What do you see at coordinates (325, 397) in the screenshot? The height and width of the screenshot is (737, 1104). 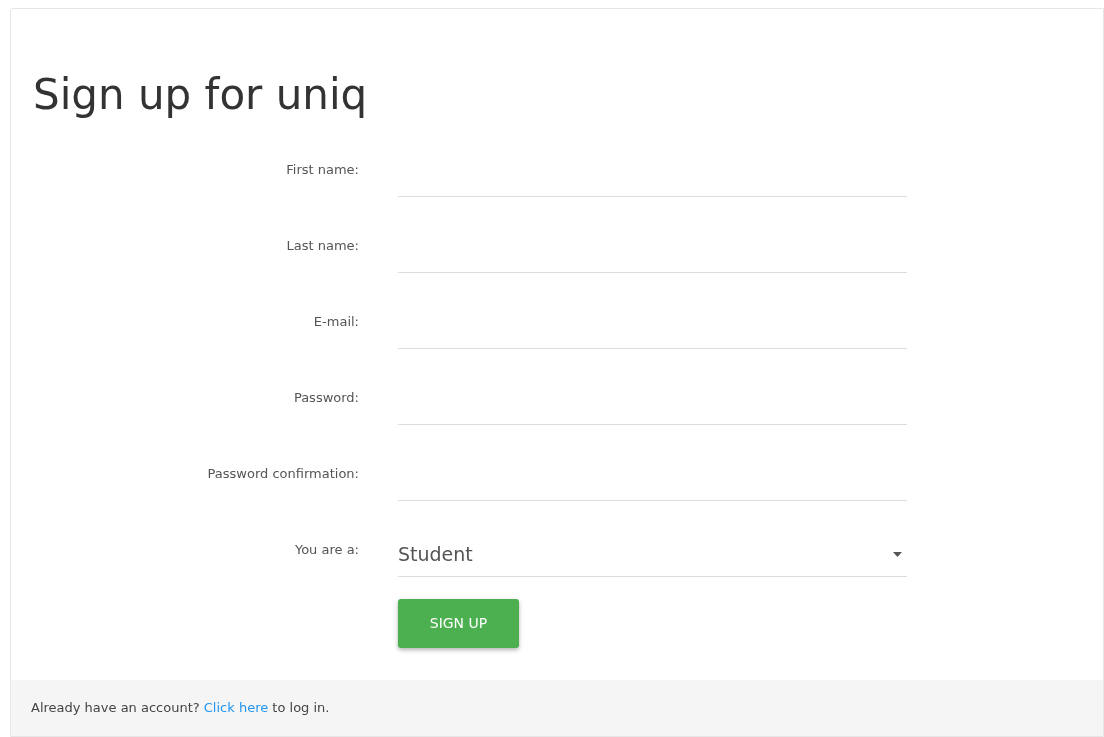 I see `field-label: Password:` at bounding box center [325, 397].